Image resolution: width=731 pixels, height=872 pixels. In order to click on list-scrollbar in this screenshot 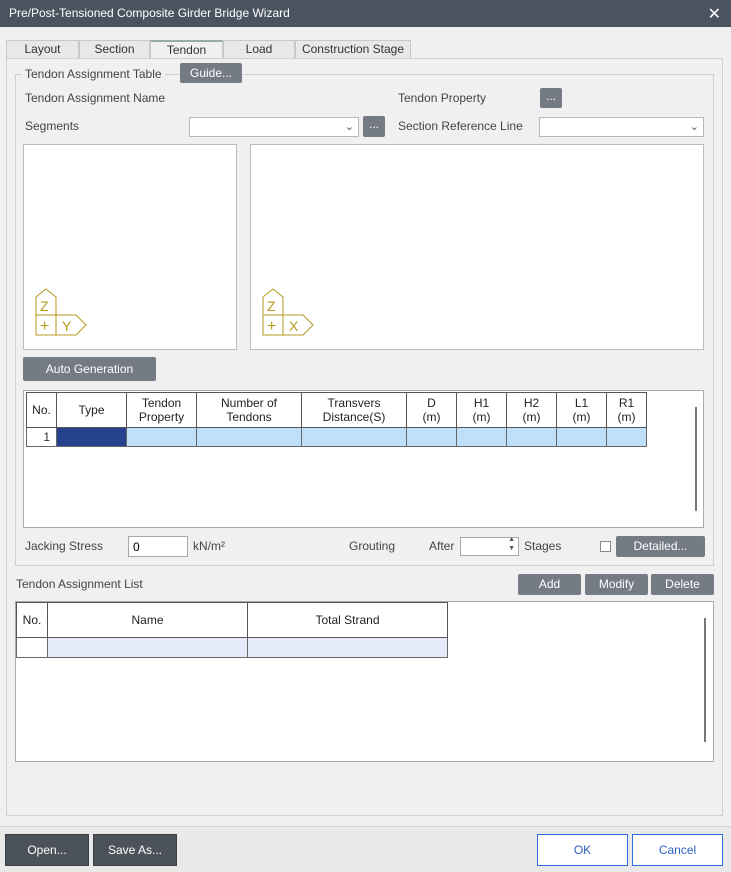, I will do `click(705, 680)`.